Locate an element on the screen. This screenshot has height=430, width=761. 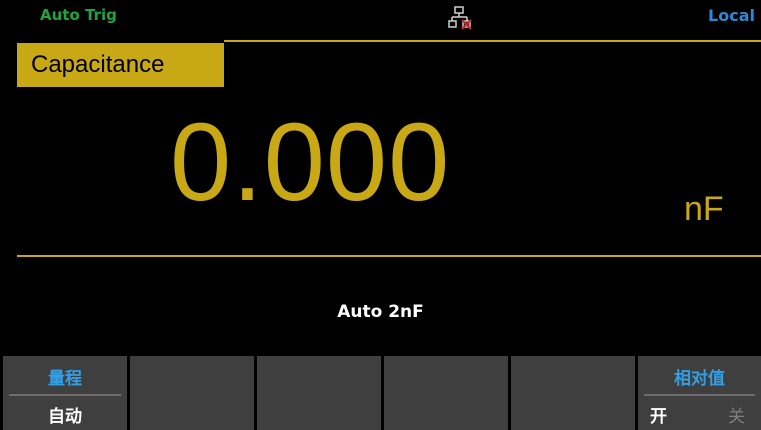
middle-divider is located at coordinates (389, 256).